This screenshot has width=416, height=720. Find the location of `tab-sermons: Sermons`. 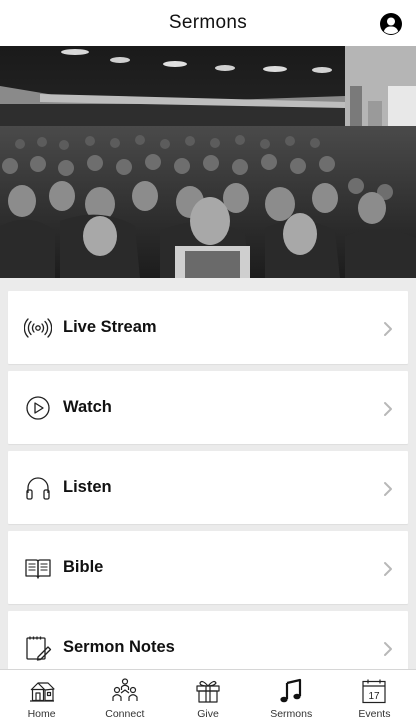

tab-sermons: Sermons is located at coordinates (291, 695).